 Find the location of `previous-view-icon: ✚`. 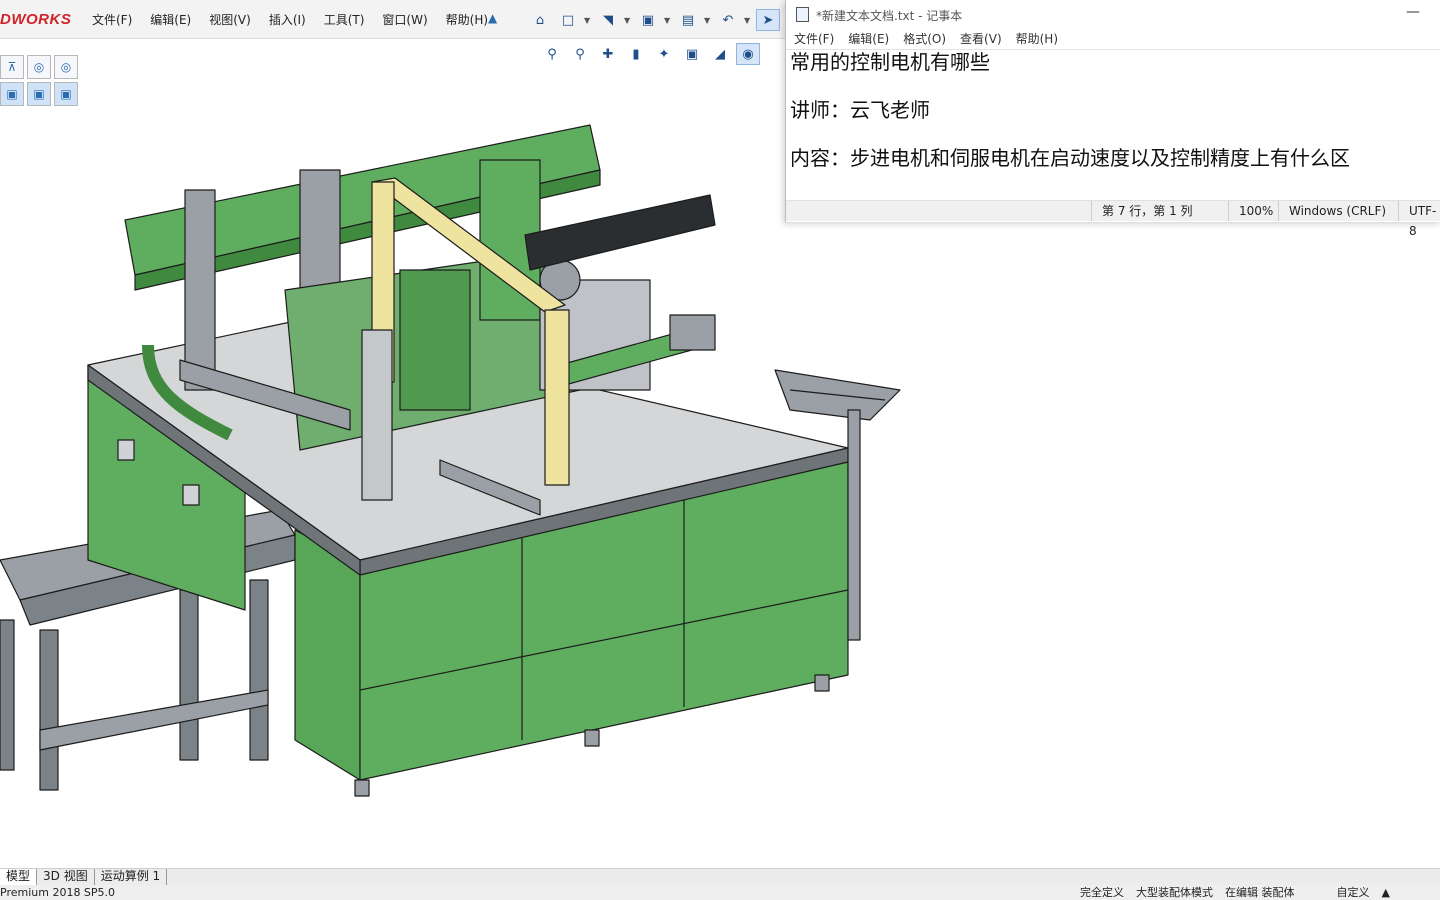

previous-view-icon: ✚ is located at coordinates (608, 54).